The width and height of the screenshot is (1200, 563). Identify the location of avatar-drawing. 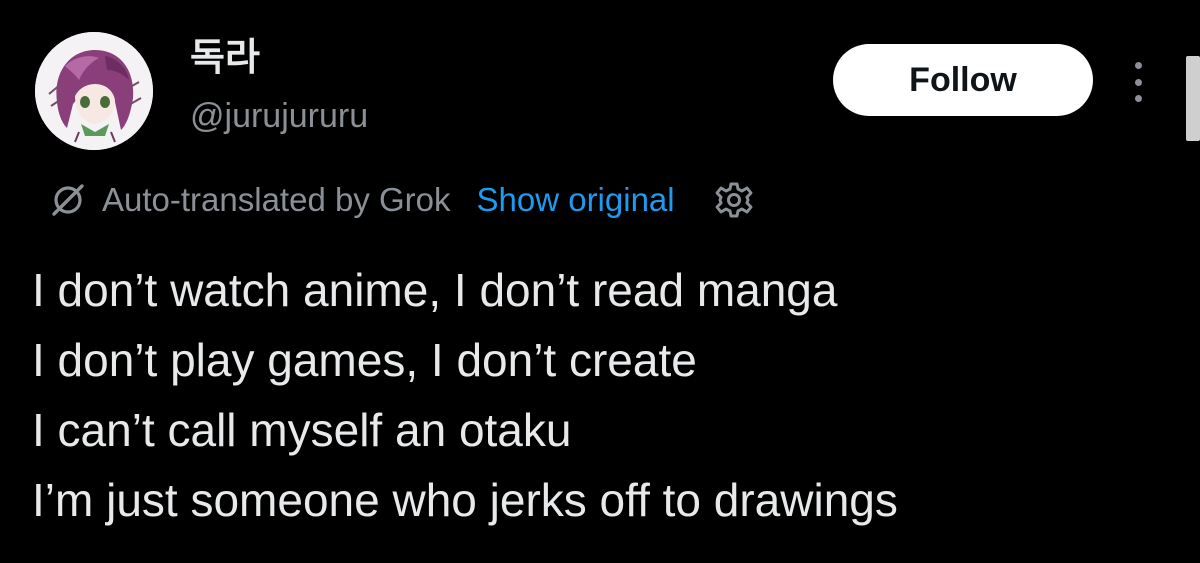
(94, 91).